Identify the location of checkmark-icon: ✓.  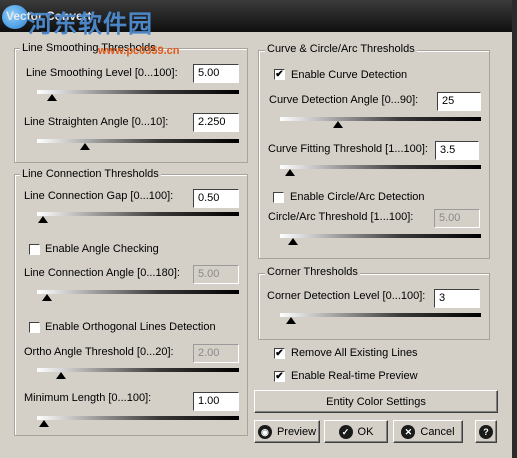
(345, 431).